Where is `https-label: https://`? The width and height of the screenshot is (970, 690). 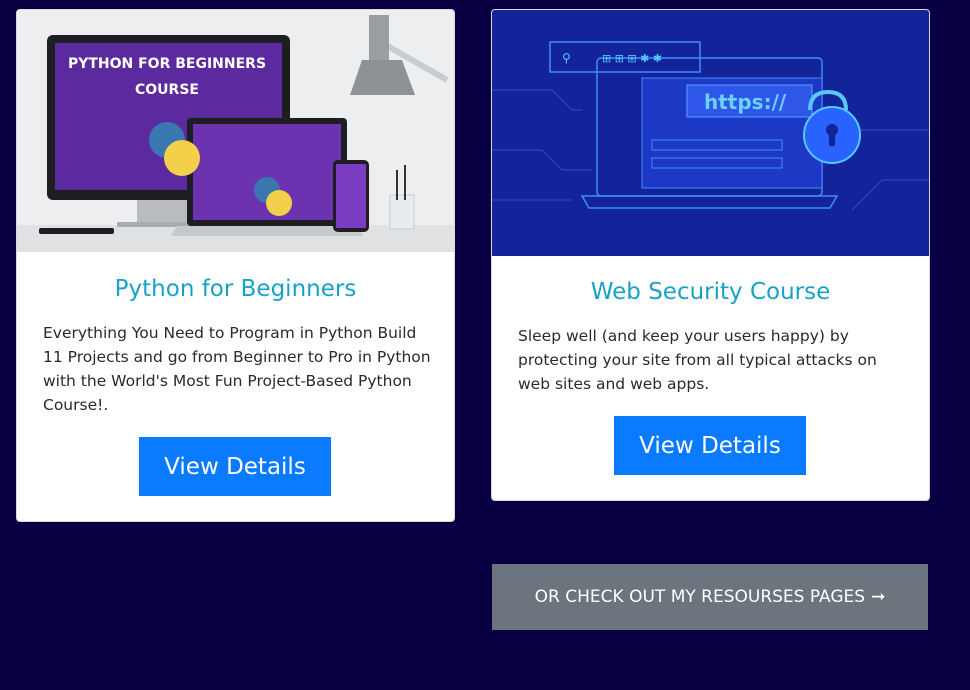
https-label: https:// is located at coordinates (745, 102).